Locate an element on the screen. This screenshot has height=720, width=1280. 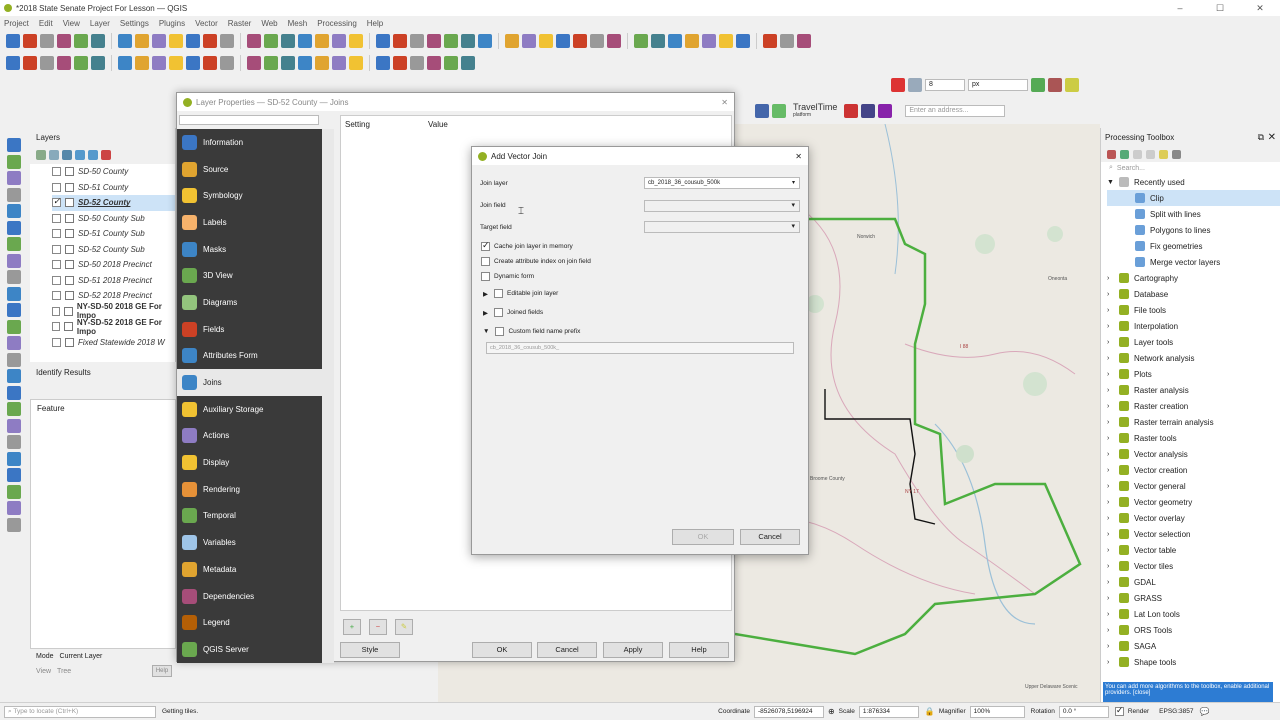
menu-edit: Edit is located at coordinates (46, 23).